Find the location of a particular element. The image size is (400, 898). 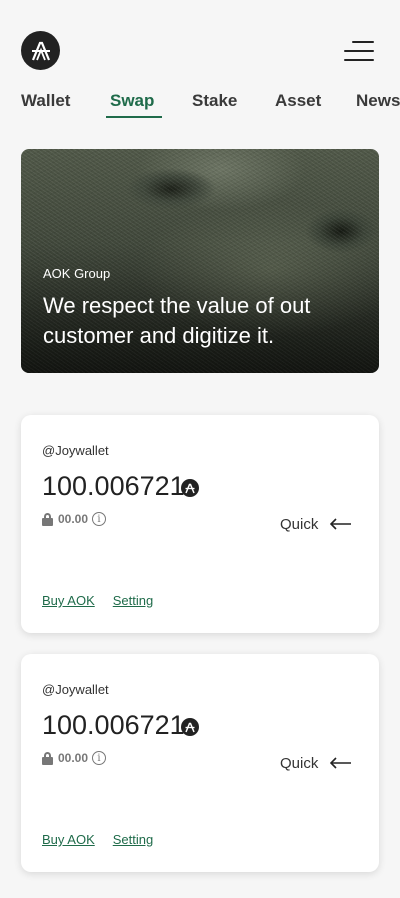

hamburger-menu-icon is located at coordinates (359, 51).